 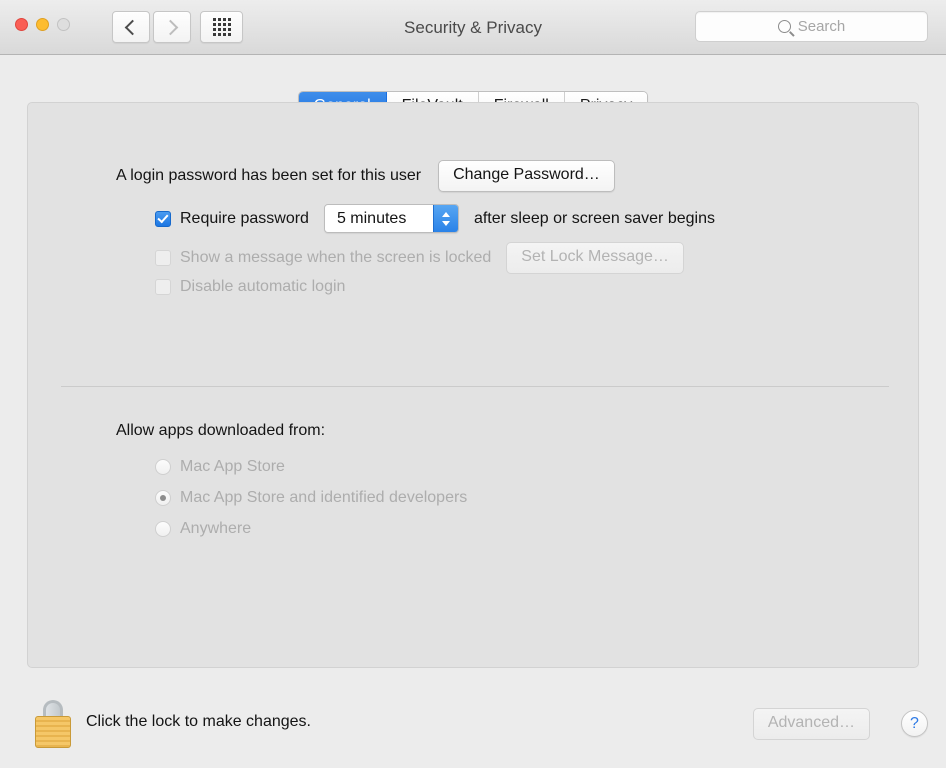 I want to click on show-lock-message-checkbox, so click(x=163, y=258).